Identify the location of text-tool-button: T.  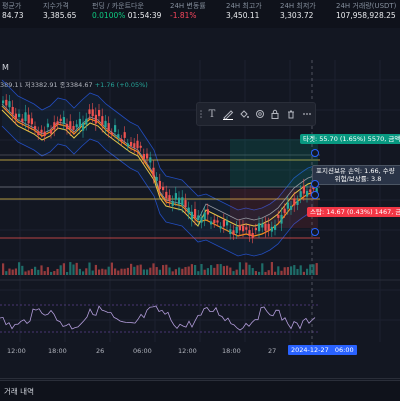
(212, 114).